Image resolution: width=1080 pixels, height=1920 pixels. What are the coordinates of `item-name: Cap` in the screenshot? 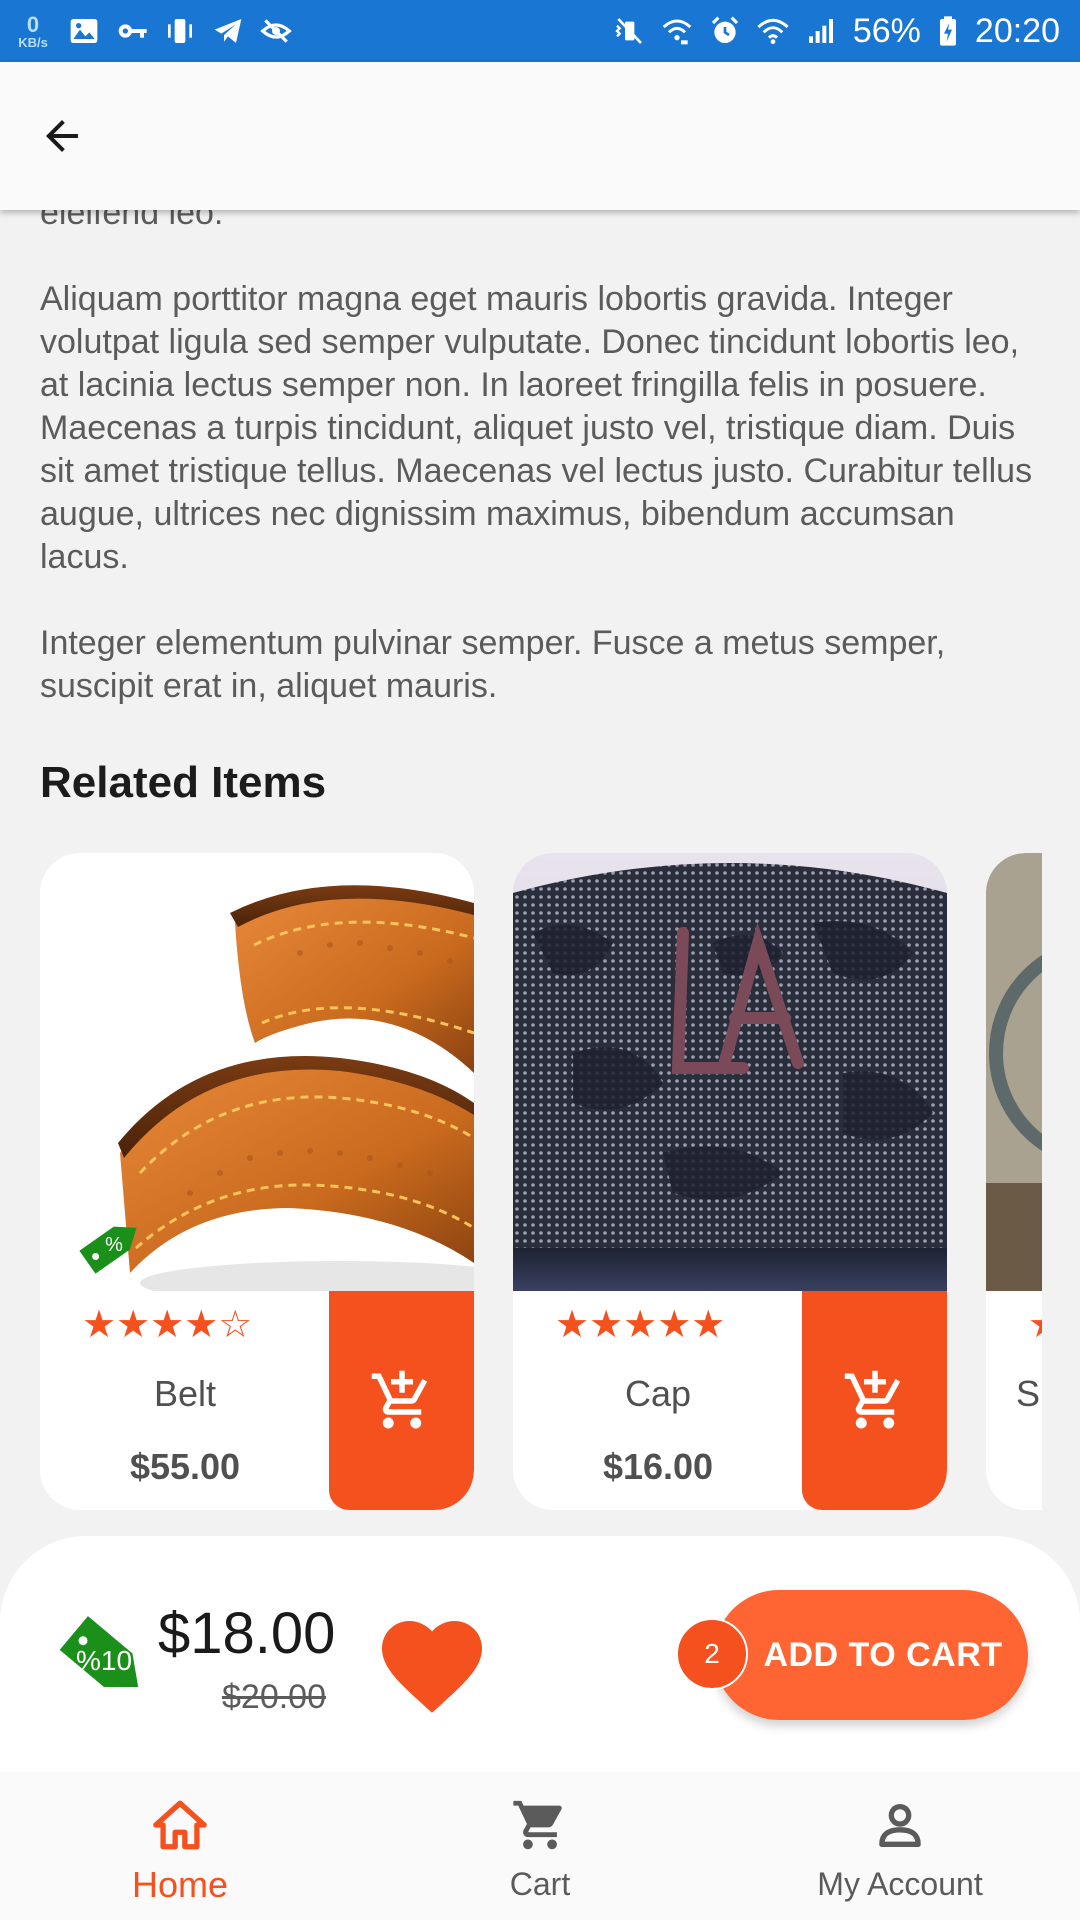 It's located at (658, 1393).